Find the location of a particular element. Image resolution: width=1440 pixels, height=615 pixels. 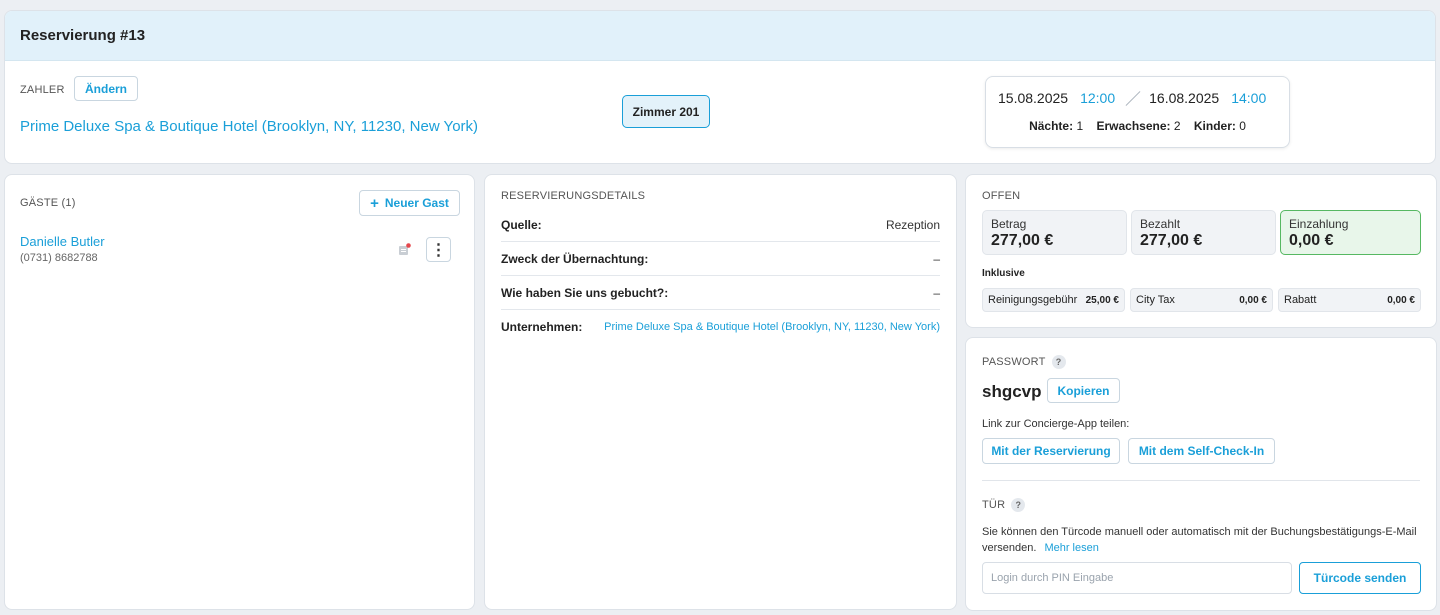

door-title: TÜR is located at coordinates (994, 505).